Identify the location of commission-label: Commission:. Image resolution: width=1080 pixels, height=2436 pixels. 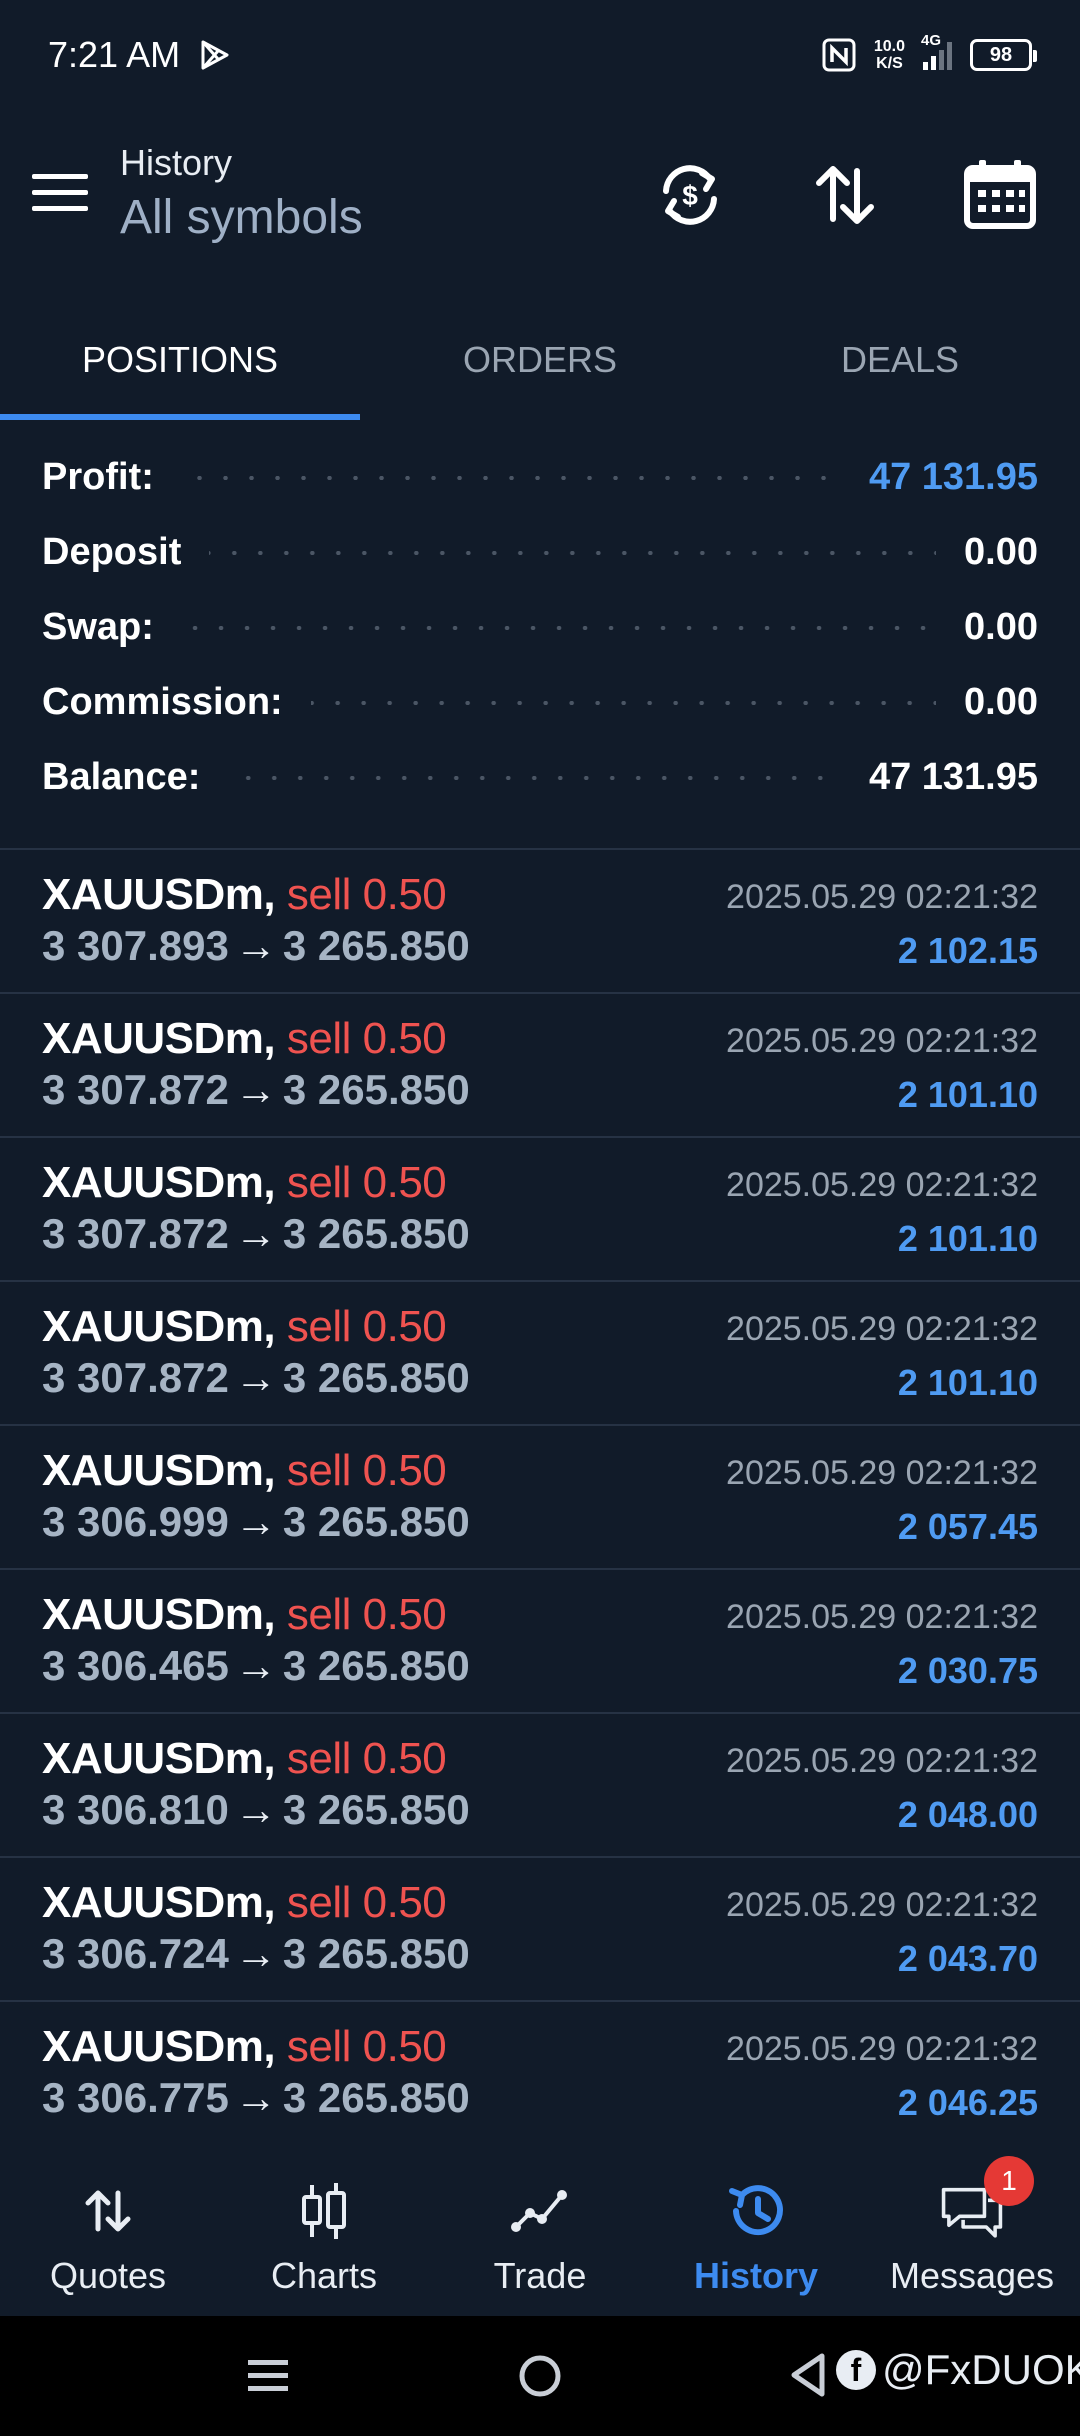
(162, 702).